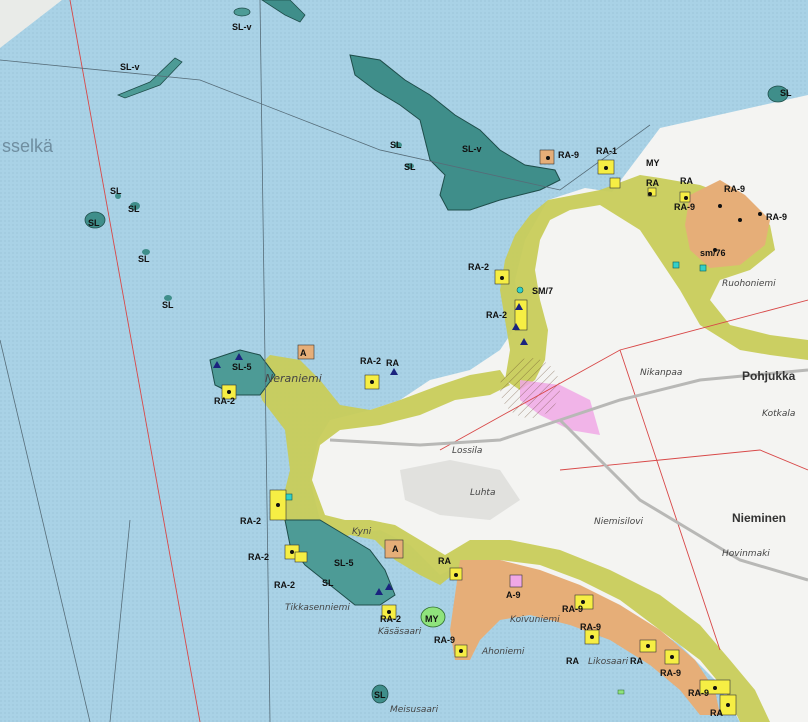 Image resolution: width=808 pixels, height=722 pixels. Describe the element at coordinates (606, 151) in the screenshot. I see `zone-label: RA-1` at that location.